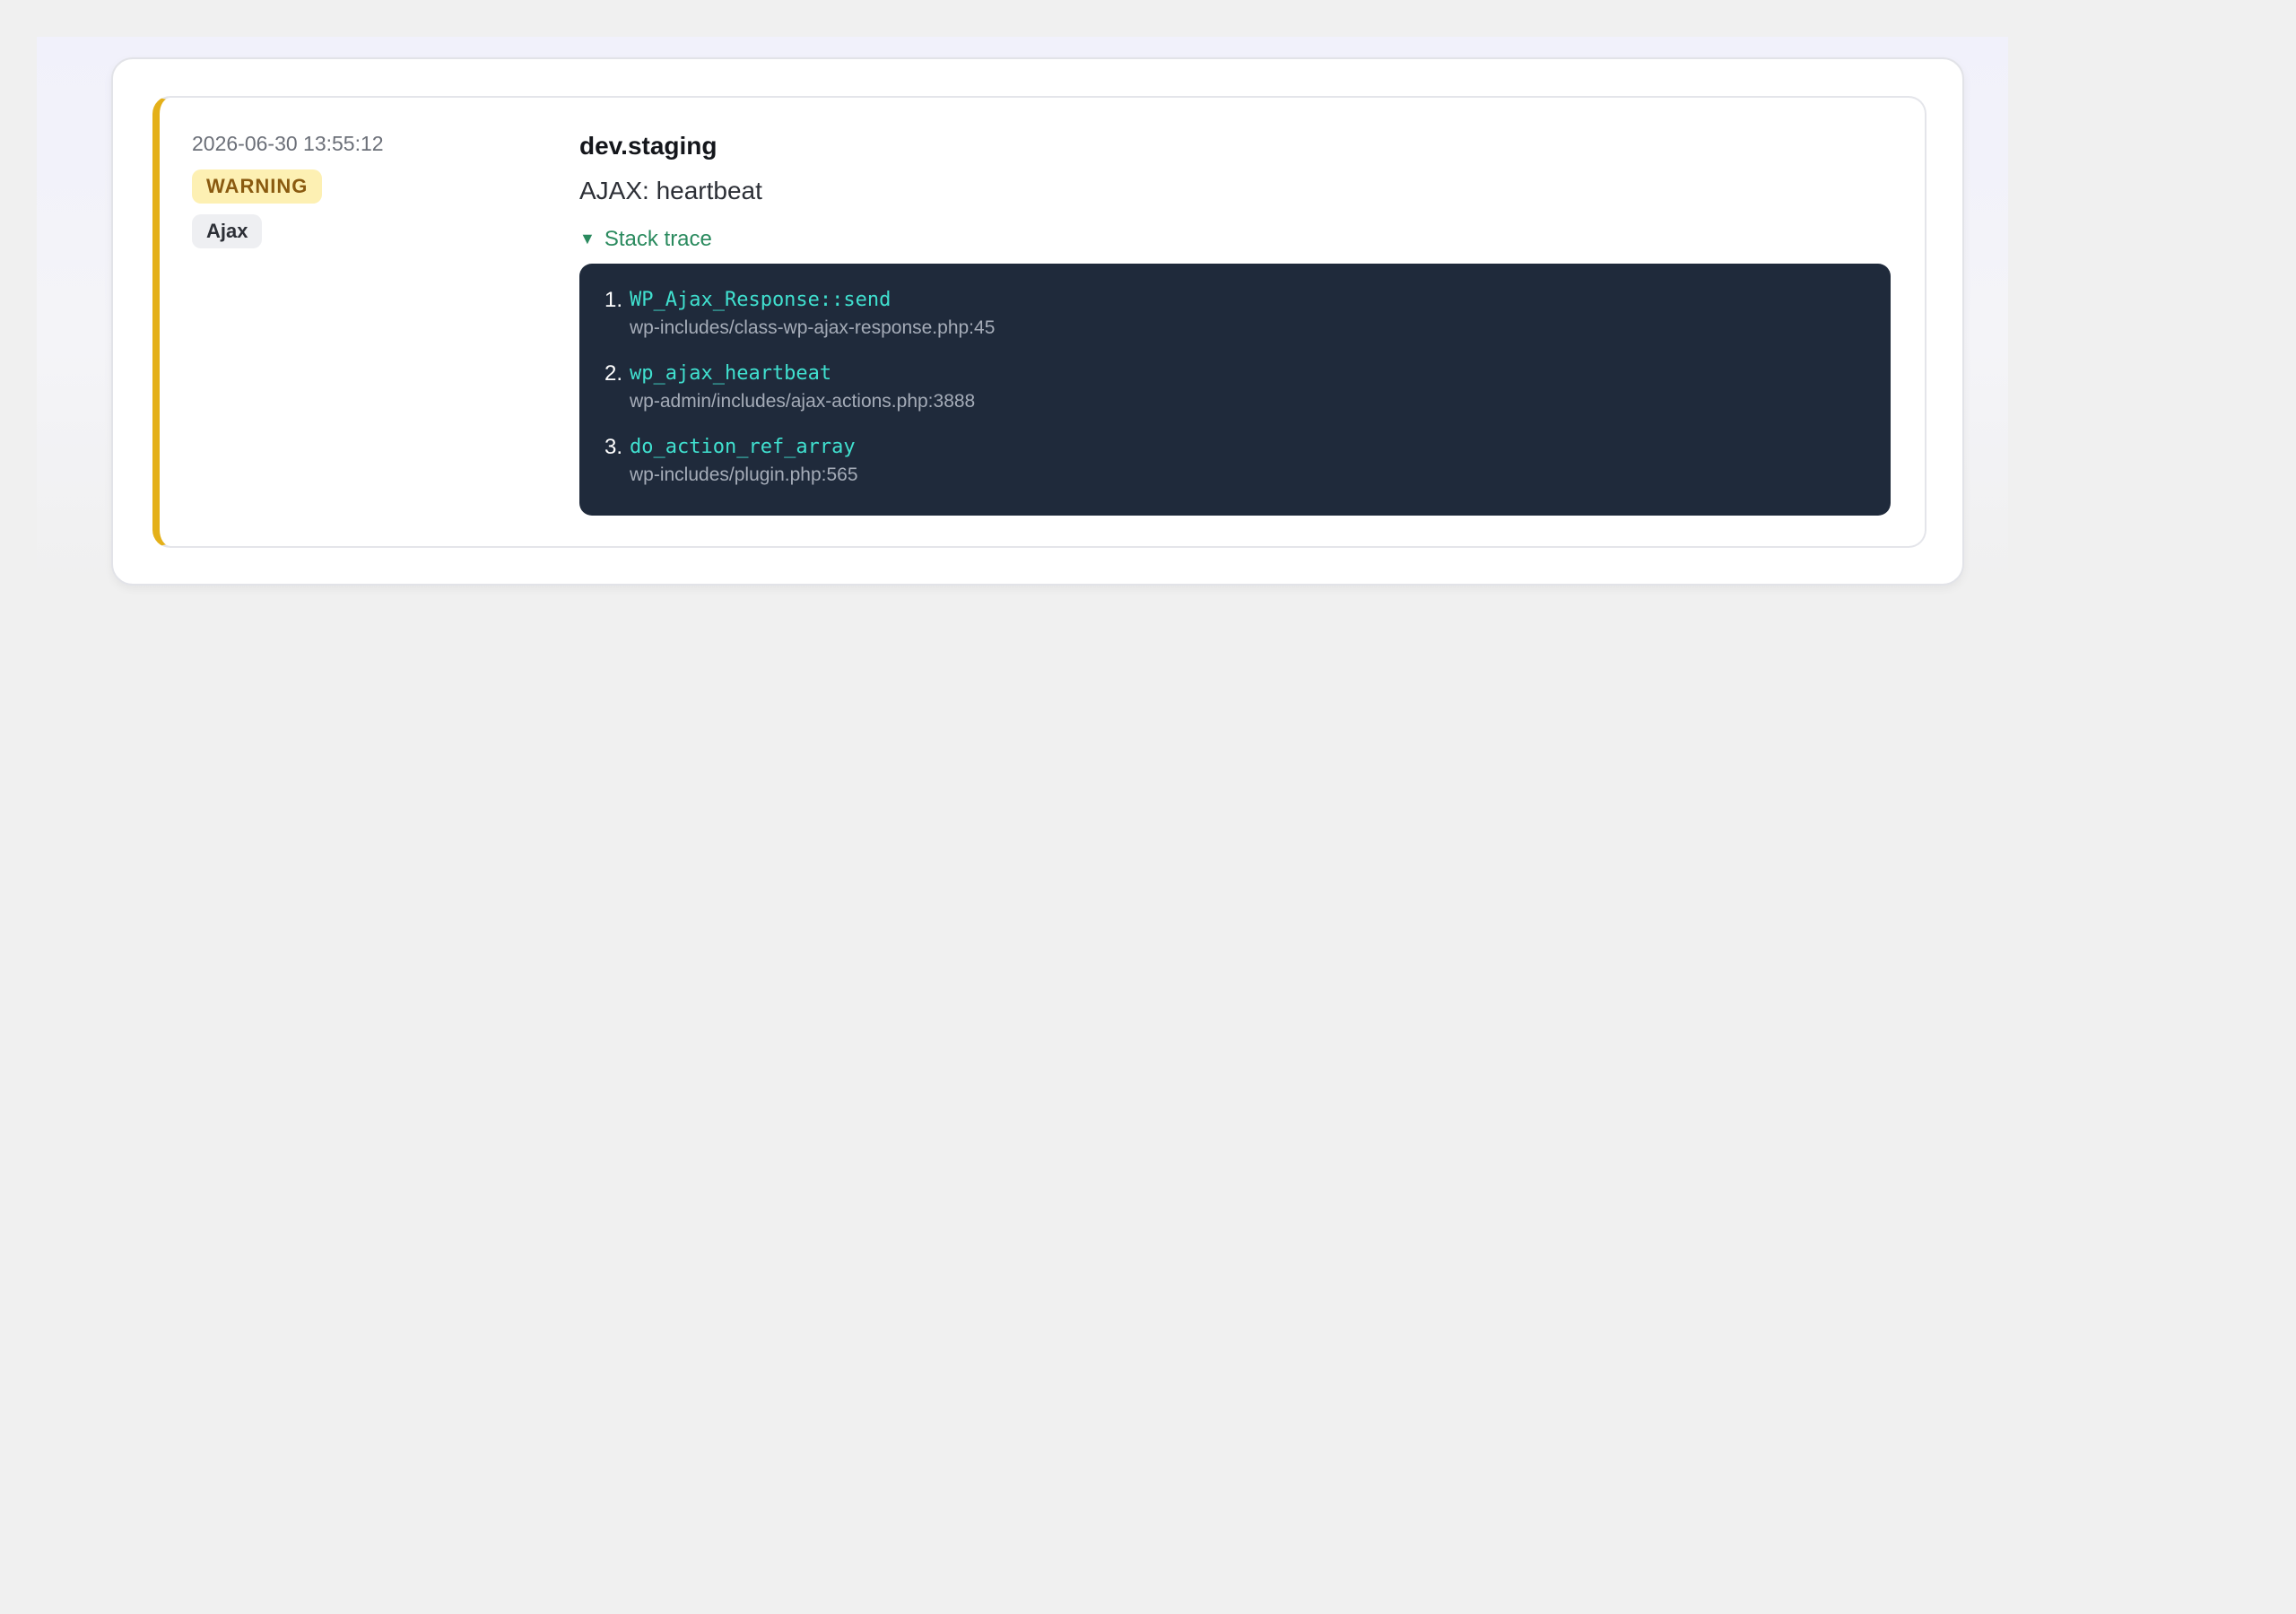 This screenshot has height=1614, width=2296. Describe the element at coordinates (362, 189) in the screenshot. I see `entry-meta: 2026-06-30 13:55:12 WARNING Ajax` at that location.